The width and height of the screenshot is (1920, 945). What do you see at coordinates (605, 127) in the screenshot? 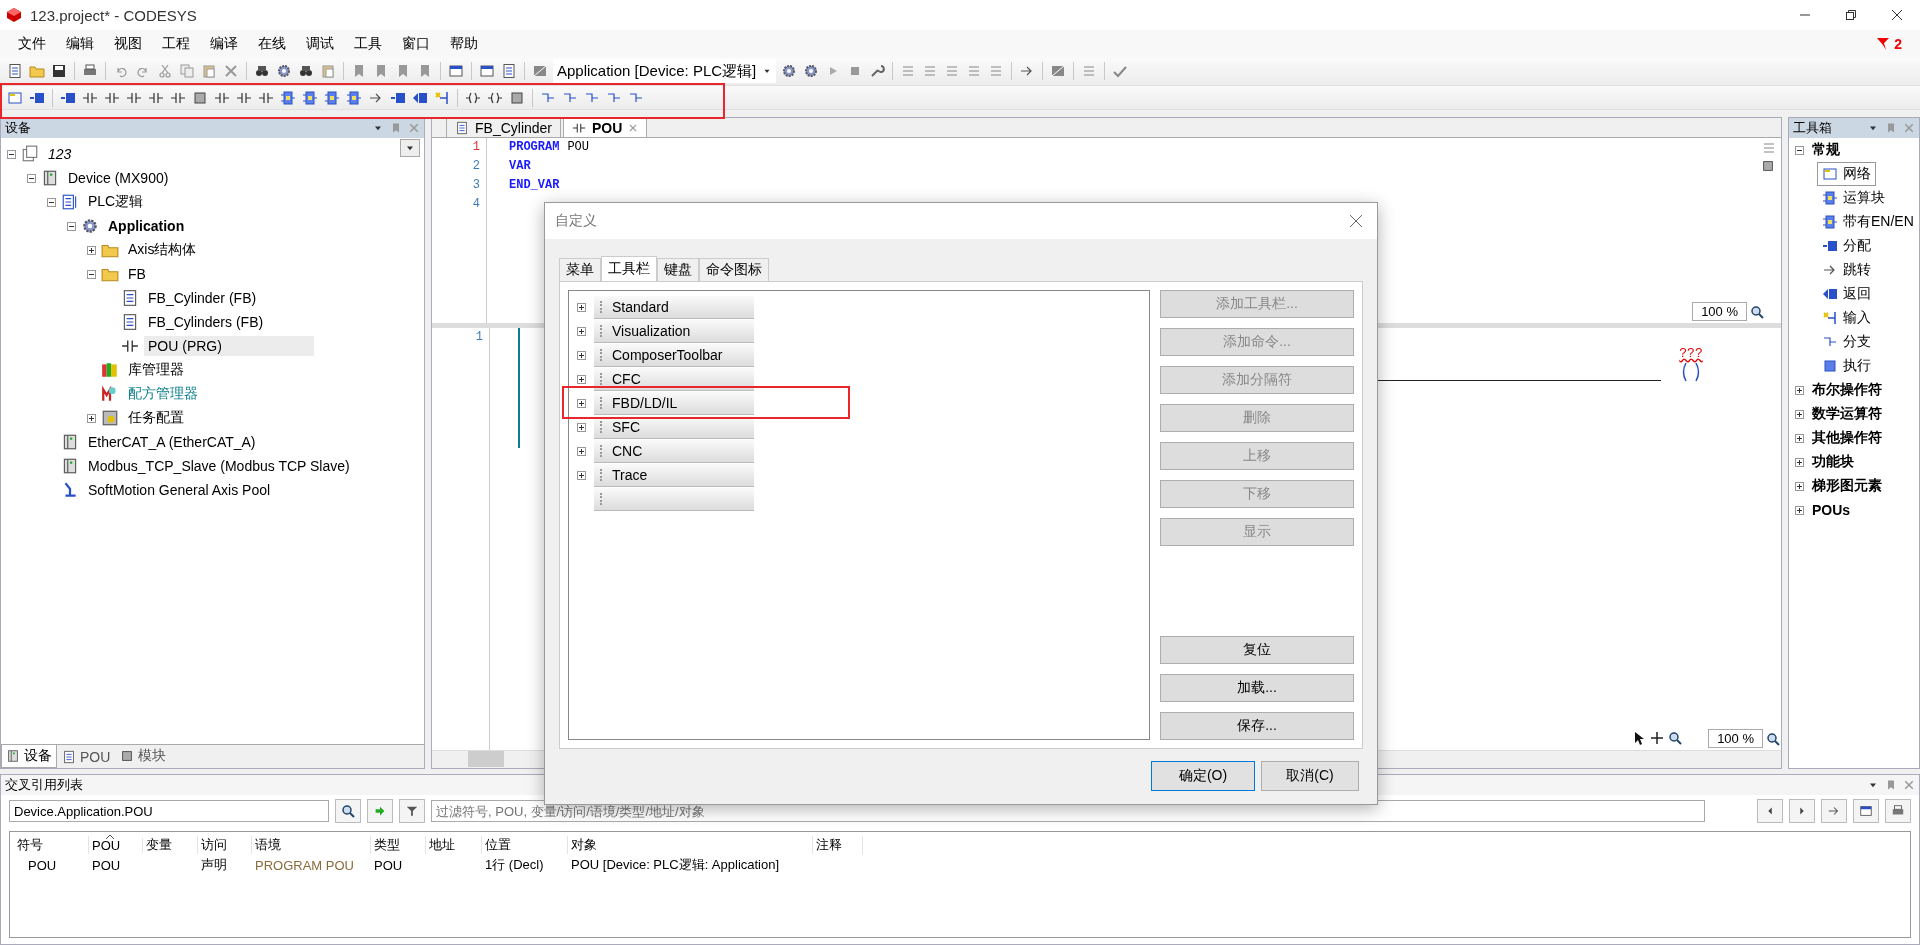
I see `editor-tab: POU` at bounding box center [605, 127].